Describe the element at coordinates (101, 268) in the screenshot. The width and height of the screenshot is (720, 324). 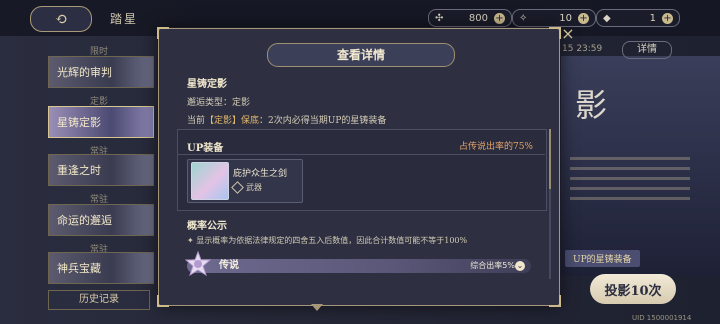
I see `banner-treasure: 神兵宝藏` at that location.